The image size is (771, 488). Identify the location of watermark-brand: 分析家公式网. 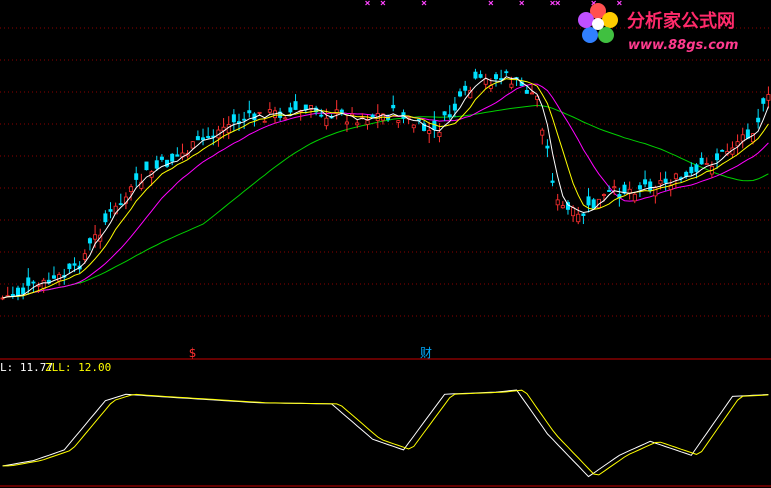
(681, 21).